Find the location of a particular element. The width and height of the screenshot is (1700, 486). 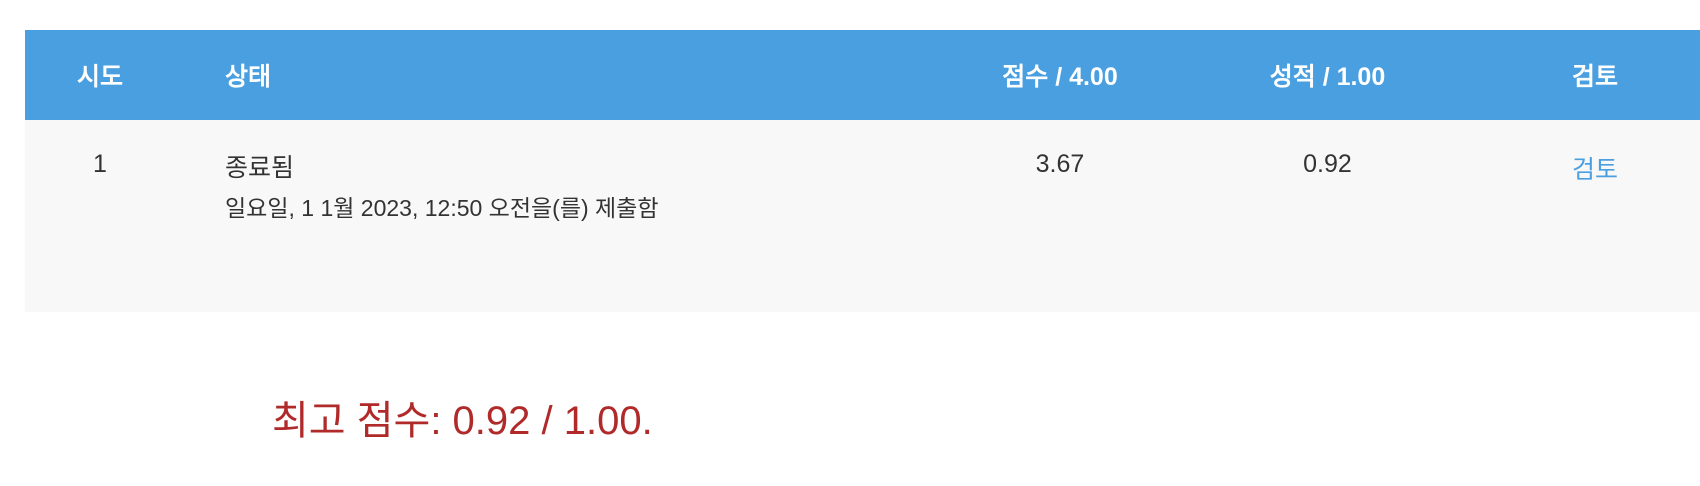

header-state: 상태 is located at coordinates (248, 77).